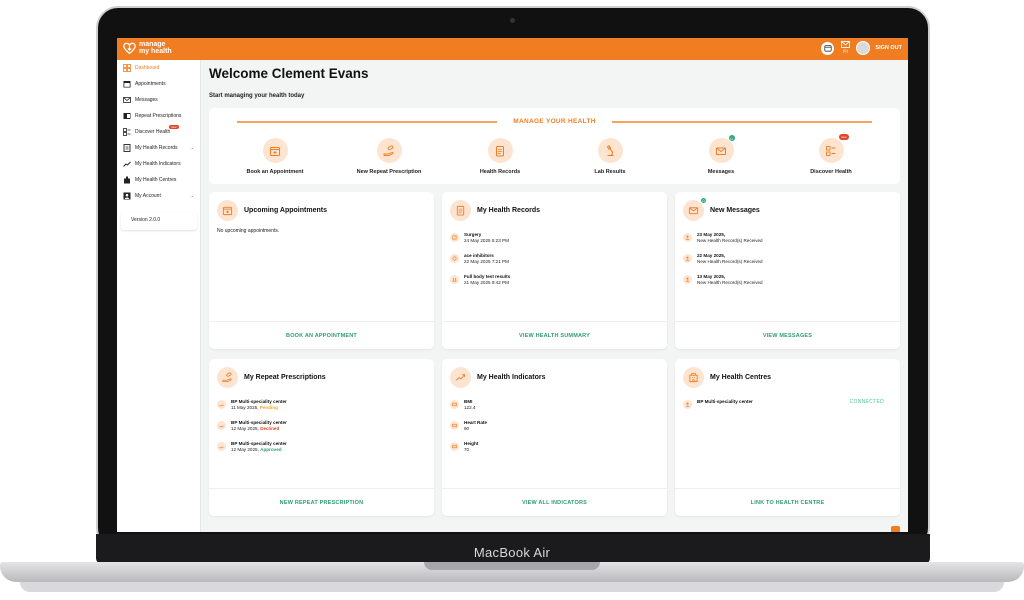  What do you see at coordinates (150, 84) in the screenshot?
I see `sidebar-item-label: Appointments` at bounding box center [150, 84].